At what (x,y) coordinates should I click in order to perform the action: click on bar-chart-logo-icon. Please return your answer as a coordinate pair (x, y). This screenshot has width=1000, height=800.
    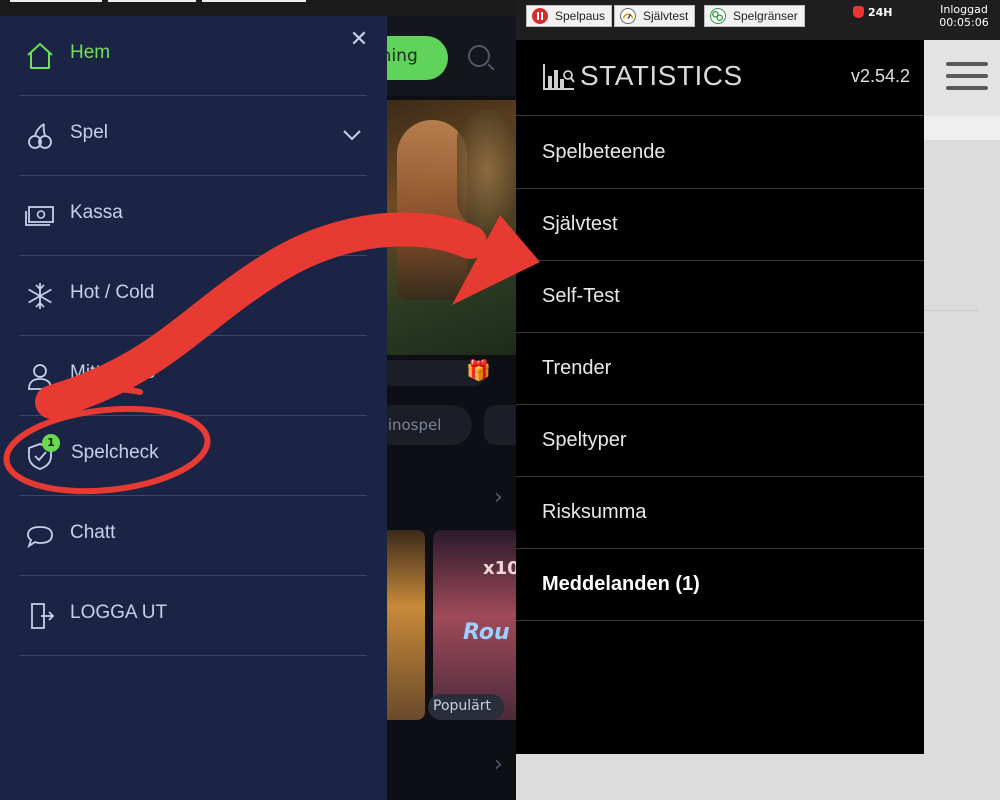
    Looking at the image, I should click on (559, 77).